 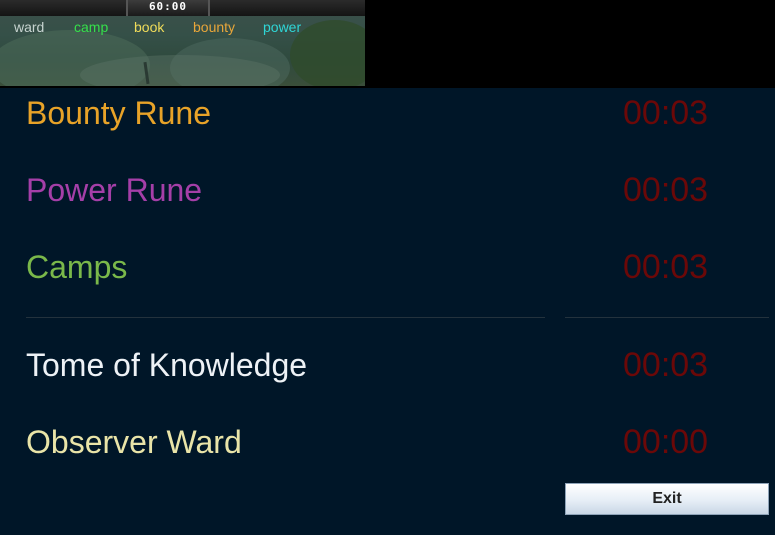 I want to click on timer-label-camps: Camps, so click(x=77, y=267).